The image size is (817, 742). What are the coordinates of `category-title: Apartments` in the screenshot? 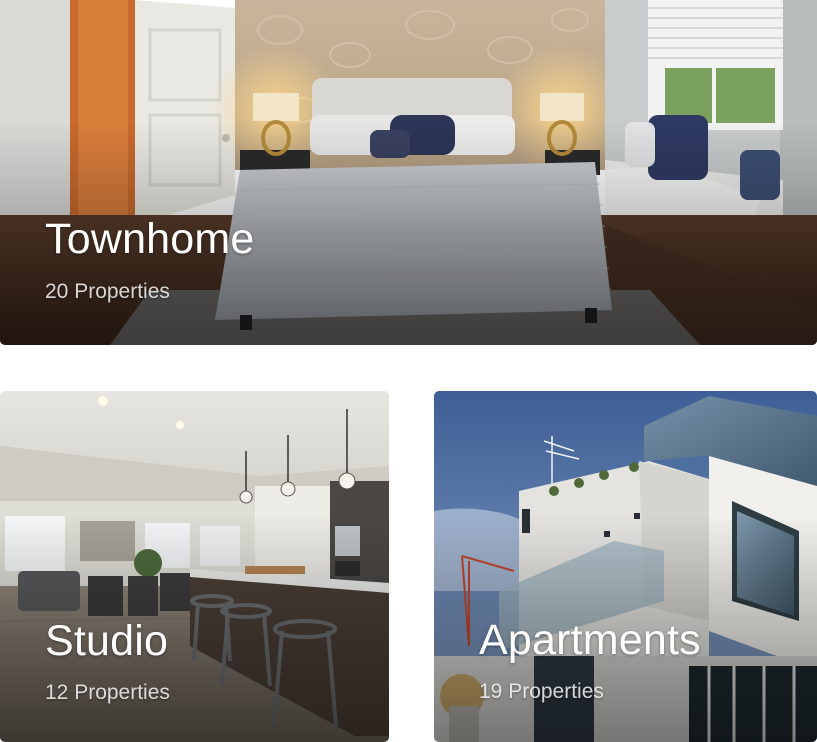 It's located at (590, 640).